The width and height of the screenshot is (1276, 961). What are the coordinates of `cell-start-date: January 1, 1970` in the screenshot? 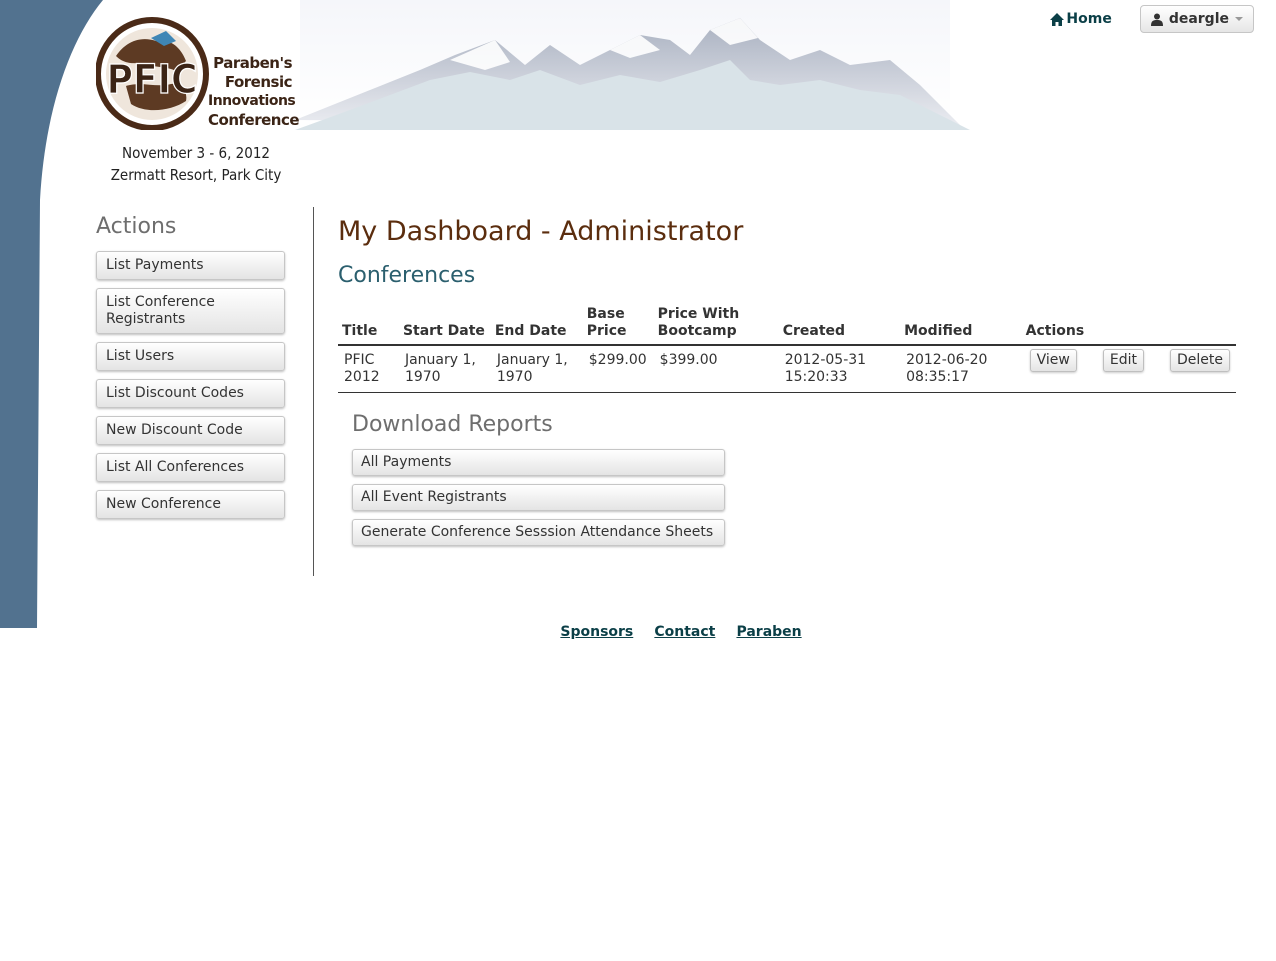 It's located at (444, 369).